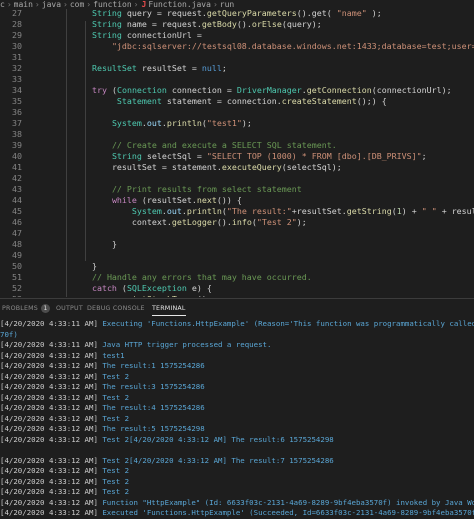 This screenshot has width=474, height=519. Describe the element at coordinates (111, 355) in the screenshot. I see `log-message: test1` at that location.